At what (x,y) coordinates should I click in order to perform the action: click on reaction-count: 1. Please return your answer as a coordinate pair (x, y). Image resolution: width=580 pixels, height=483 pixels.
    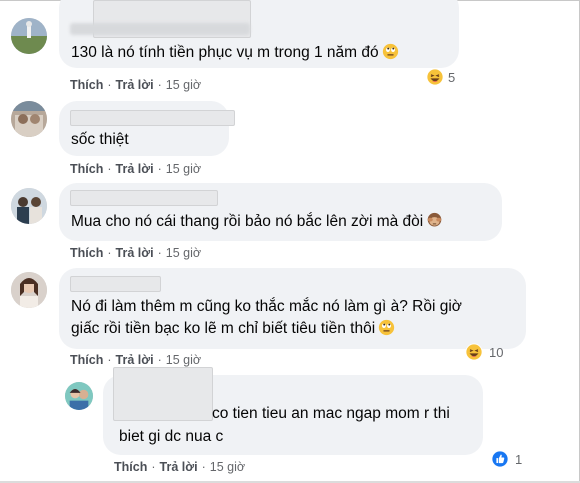
    Looking at the image, I should click on (519, 459).